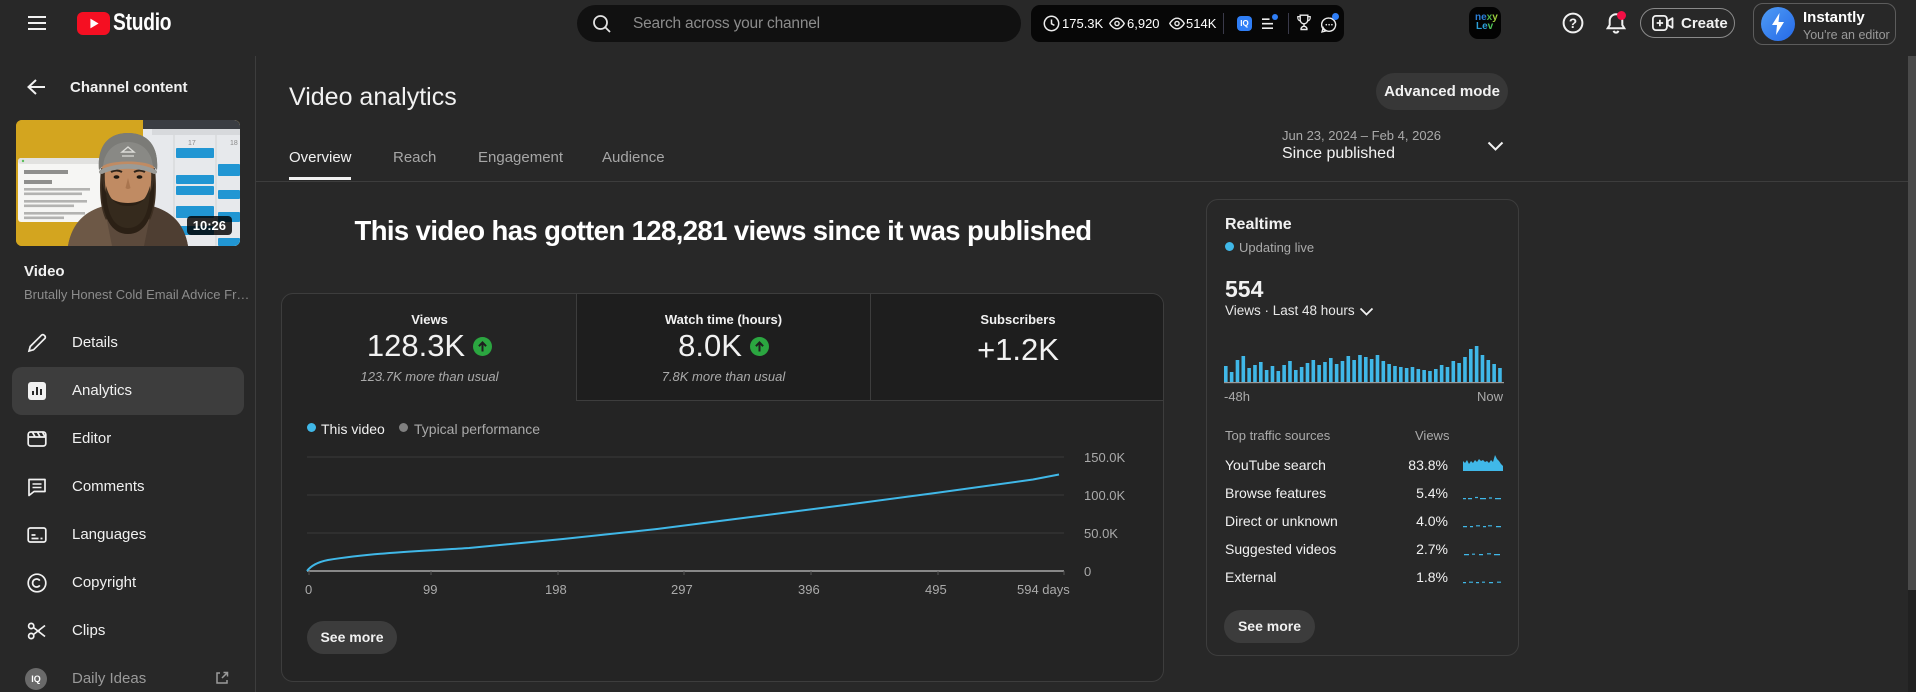 The image size is (1916, 692). Describe the element at coordinates (234, 143) in the screenshot. I see `svg-text: 18` at that location.